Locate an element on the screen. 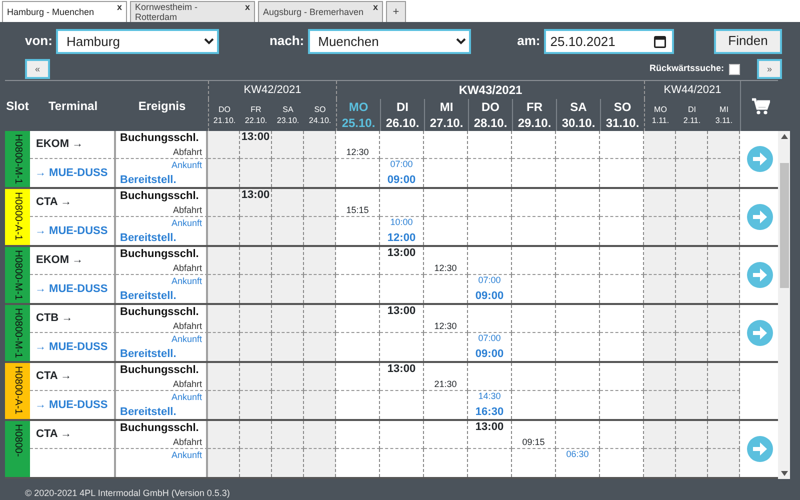 This screenshot has width=800, height=500. date-field: 25.10.2021 is located at coordinates (609, 41).